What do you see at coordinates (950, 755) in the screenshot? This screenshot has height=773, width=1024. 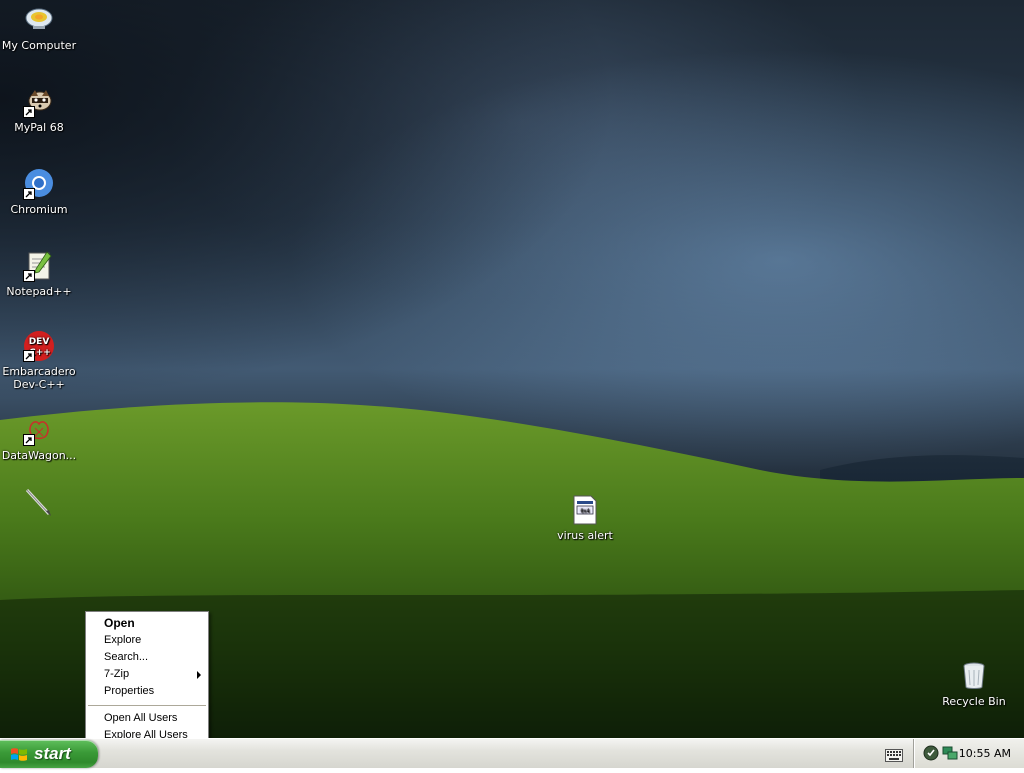 I see `network-icon` at bounding box center [950, 755].